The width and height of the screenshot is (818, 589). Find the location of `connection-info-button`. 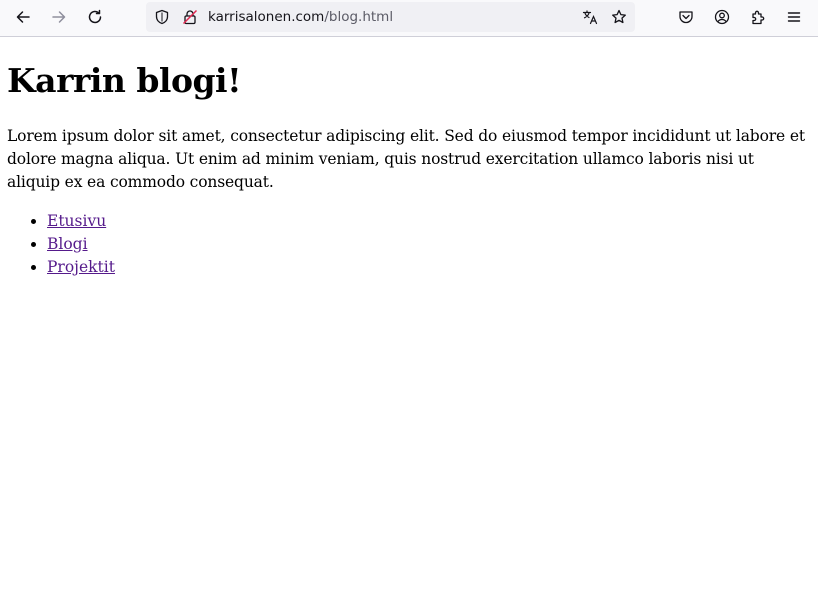

connection-info-button is located at coordinates (190, 17).